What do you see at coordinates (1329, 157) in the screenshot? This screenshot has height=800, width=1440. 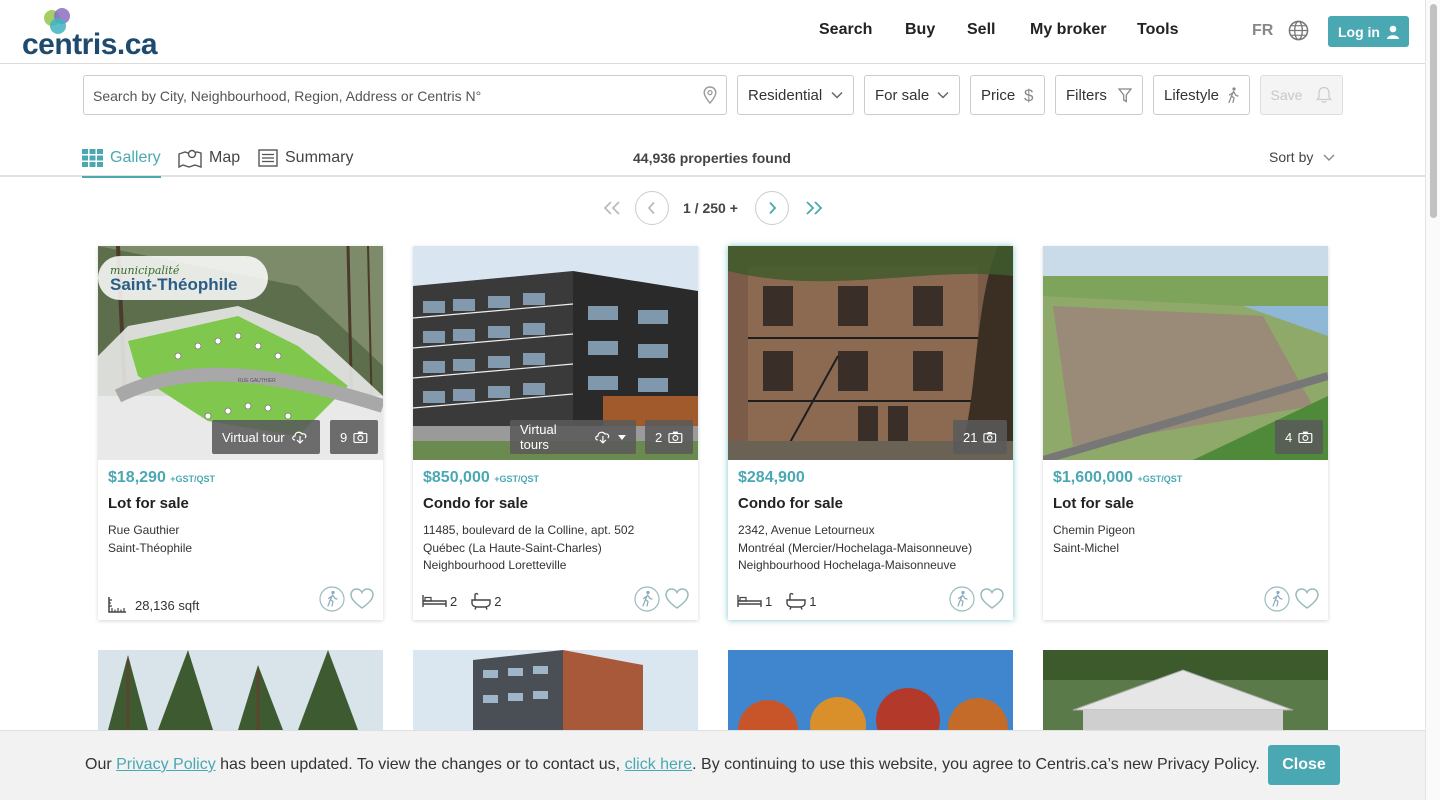 I see `chevron-down-icon` at bounding box center [1329, 157].